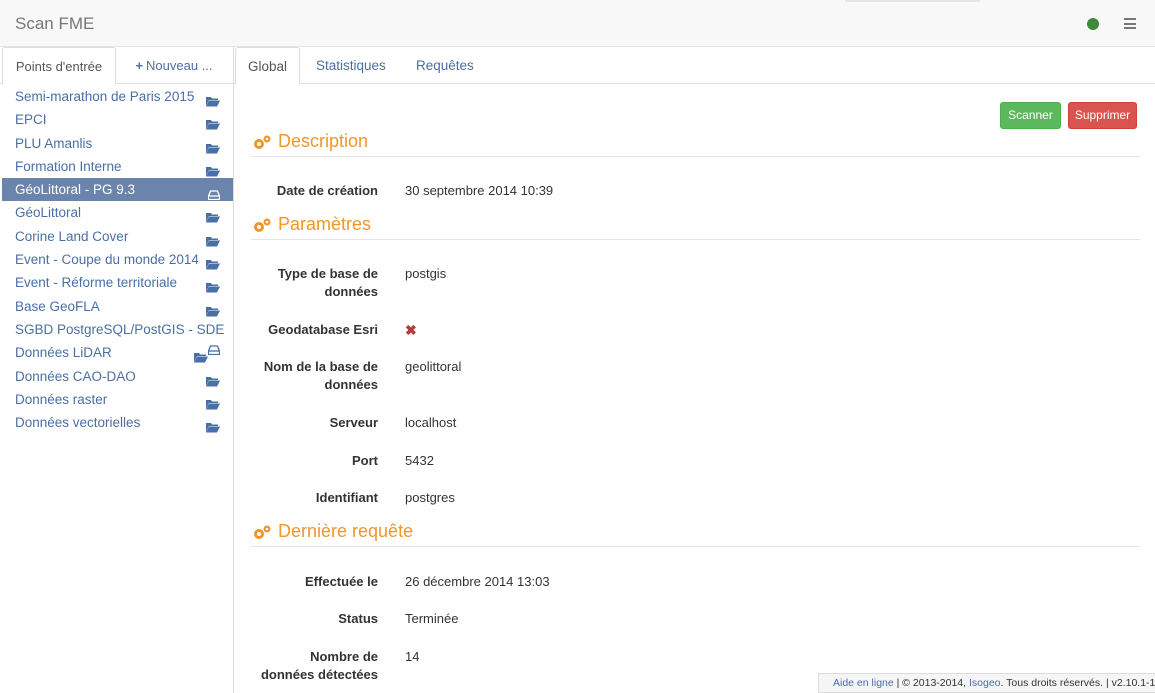 This screenshot has width=1155, height=693. Describe the element at coordinates (1030, 115) in the screenshot. I see `scan-button: Scanner` at that location.